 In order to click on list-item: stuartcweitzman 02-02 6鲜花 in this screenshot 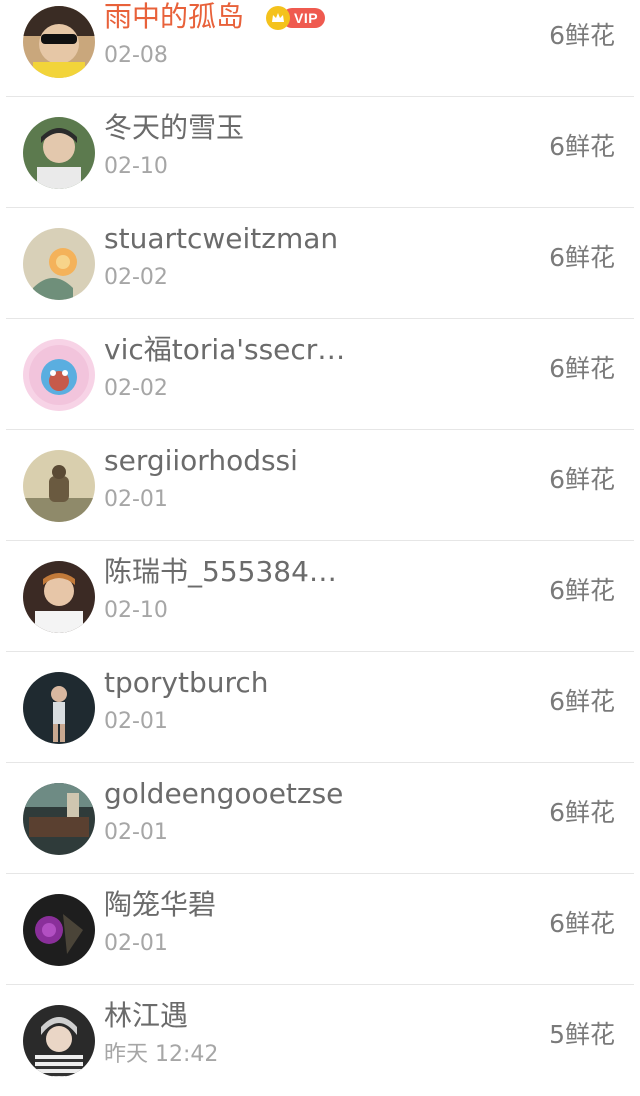, I will do `click(320, 263)`.